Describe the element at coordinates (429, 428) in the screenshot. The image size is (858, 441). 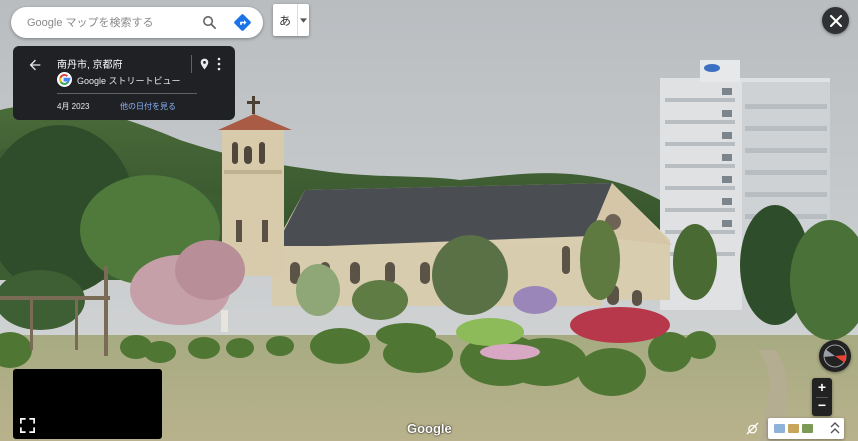
I see `google-watermark: Google` at that location.